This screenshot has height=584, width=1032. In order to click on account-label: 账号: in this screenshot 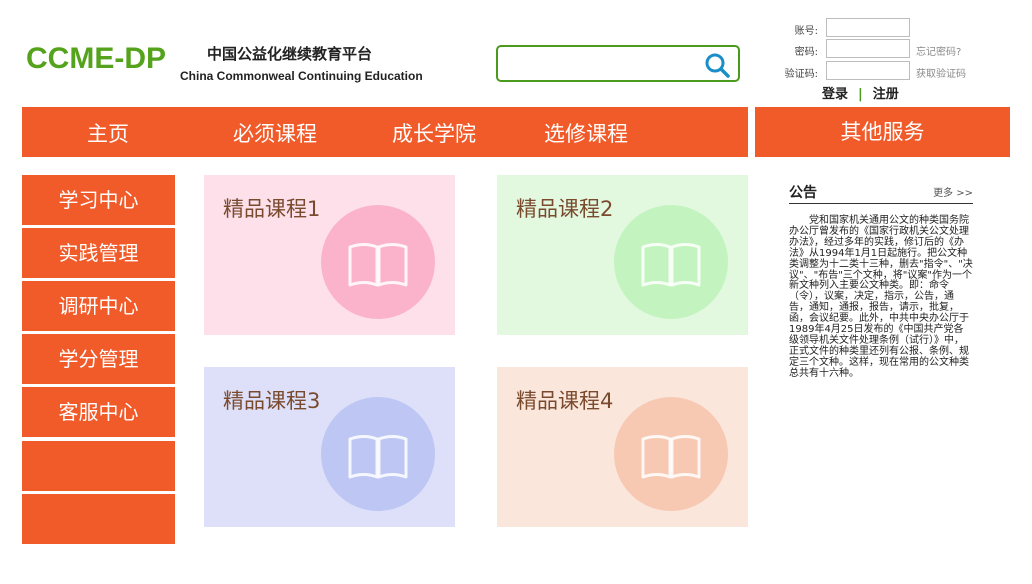, I will do `click(806, 31)`.